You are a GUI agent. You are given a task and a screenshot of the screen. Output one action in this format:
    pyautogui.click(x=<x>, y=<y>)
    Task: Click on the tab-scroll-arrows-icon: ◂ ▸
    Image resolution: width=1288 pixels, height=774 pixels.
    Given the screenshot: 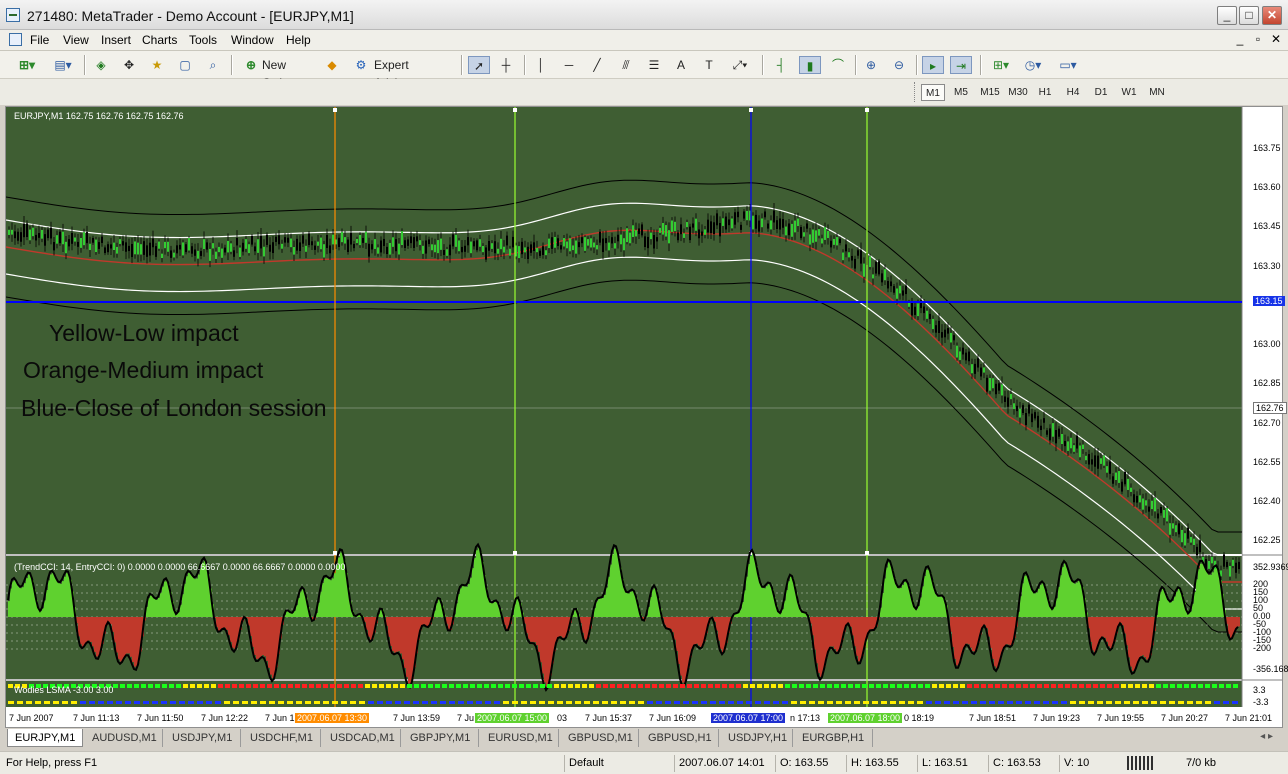 What is the action you would take?
    pyautogui.click(x=1266, y=736)
    